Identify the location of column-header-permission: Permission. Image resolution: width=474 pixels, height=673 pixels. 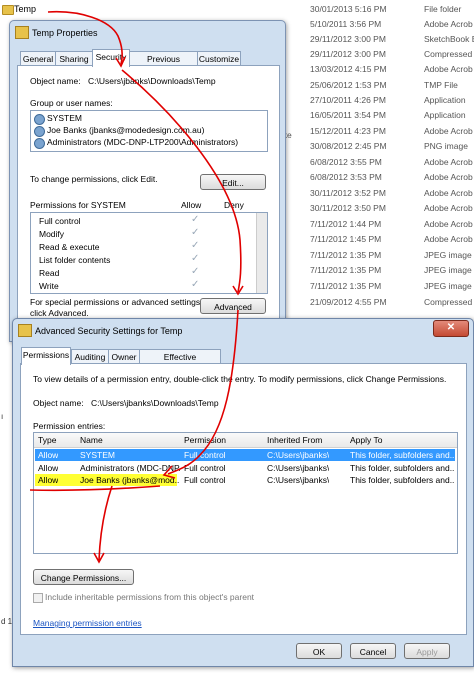
(205, 440).